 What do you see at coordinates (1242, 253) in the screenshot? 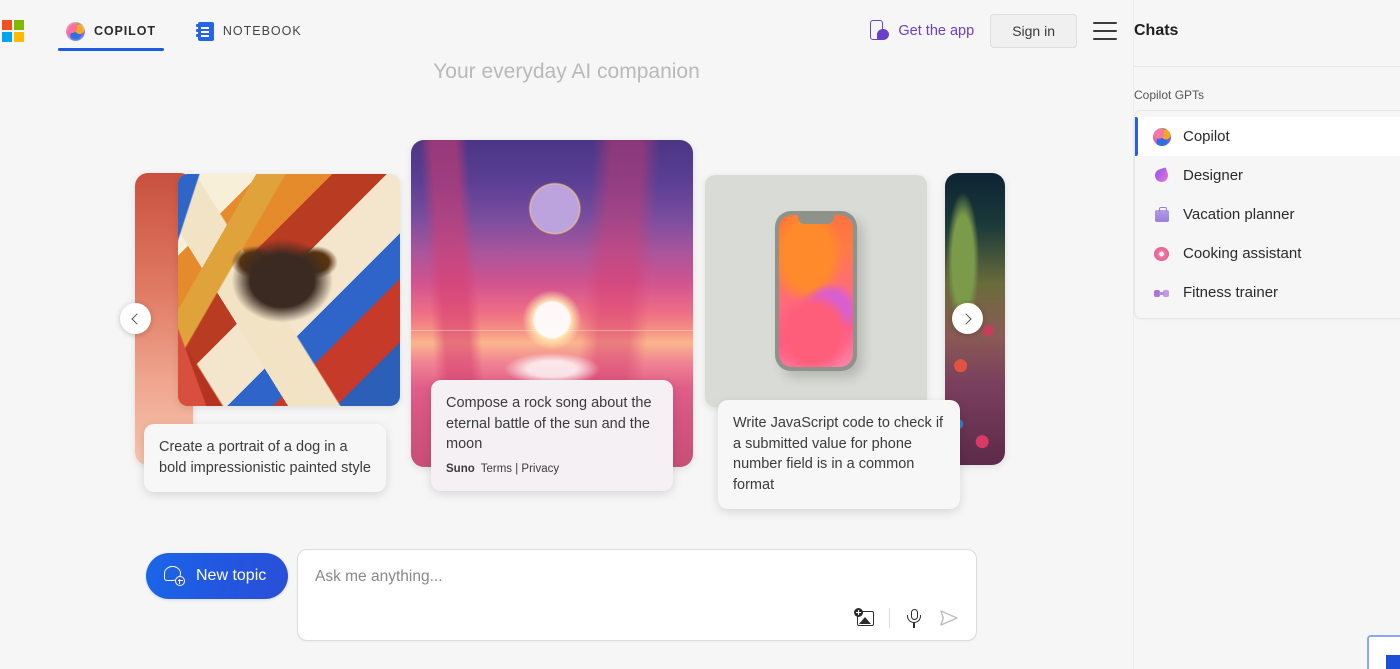
I see `sidebar-item-label: Cooking assistant` at bounding box center [1242, 253].